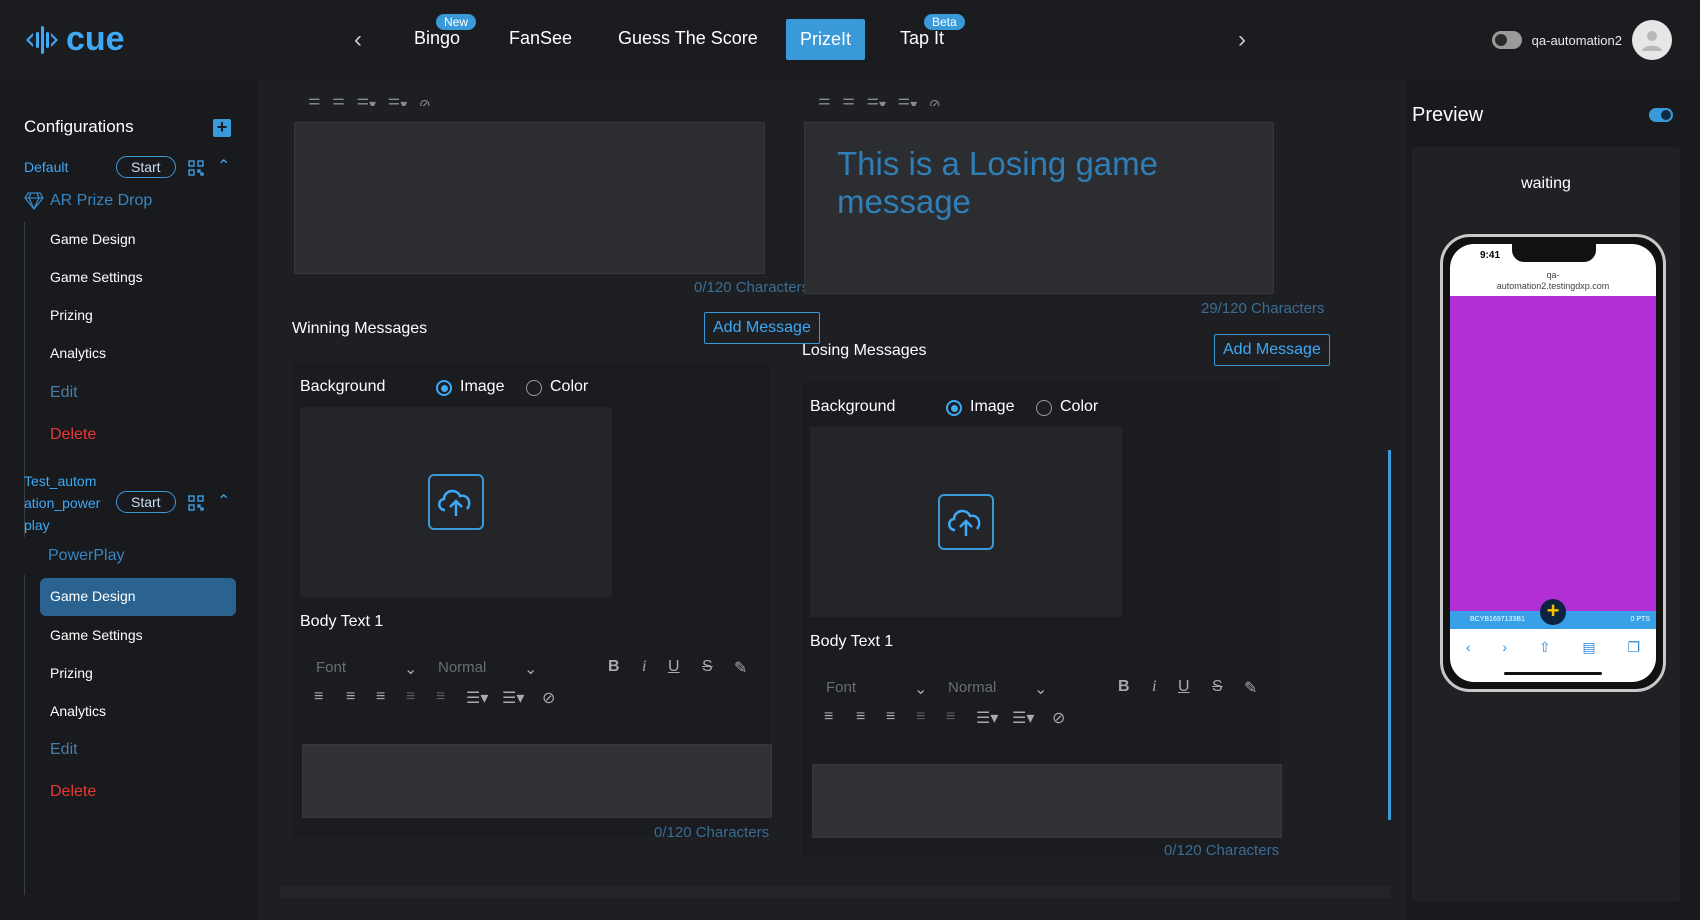 This screenshot has width=1700, height=920. Describe the element at coordinates (688, 38) in the screenshot. I see `tab-guess-the-score: Guess The Score` at that location.